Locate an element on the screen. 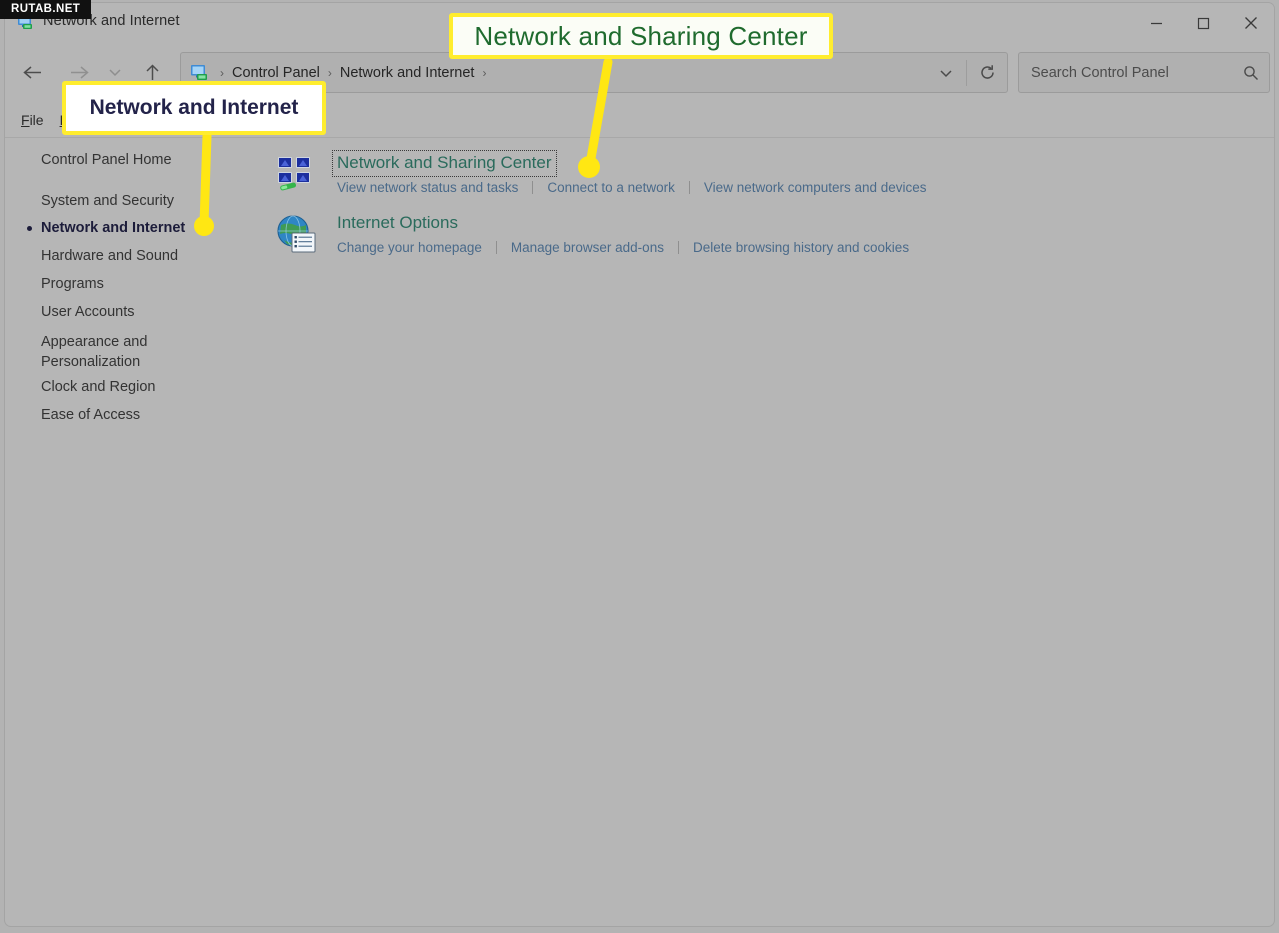 The width and height of the screenshot is (1279, 933). address-dropdown-chevron-icon is located at coordinates (946, 72).